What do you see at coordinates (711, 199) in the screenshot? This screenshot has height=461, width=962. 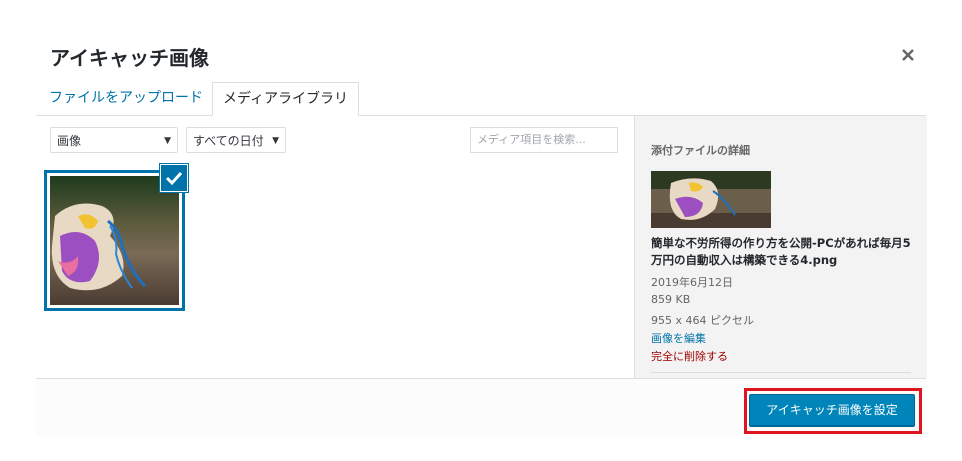 I see `attachment-preview-image` at bounding box center [711, 199].